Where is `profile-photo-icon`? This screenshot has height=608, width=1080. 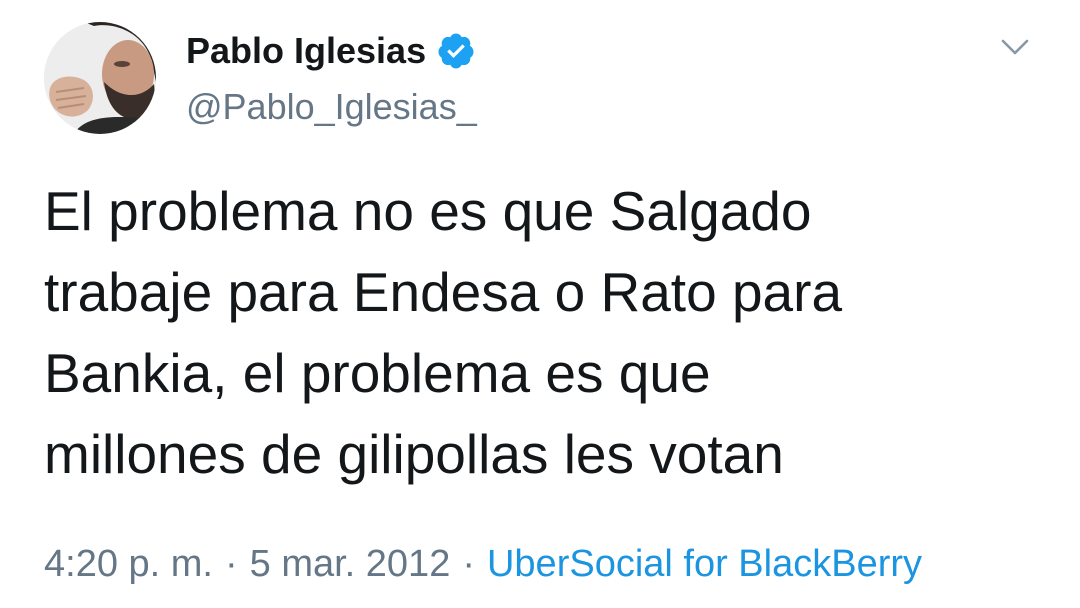
profile-photo-icon is located at coordinates (100, 78).